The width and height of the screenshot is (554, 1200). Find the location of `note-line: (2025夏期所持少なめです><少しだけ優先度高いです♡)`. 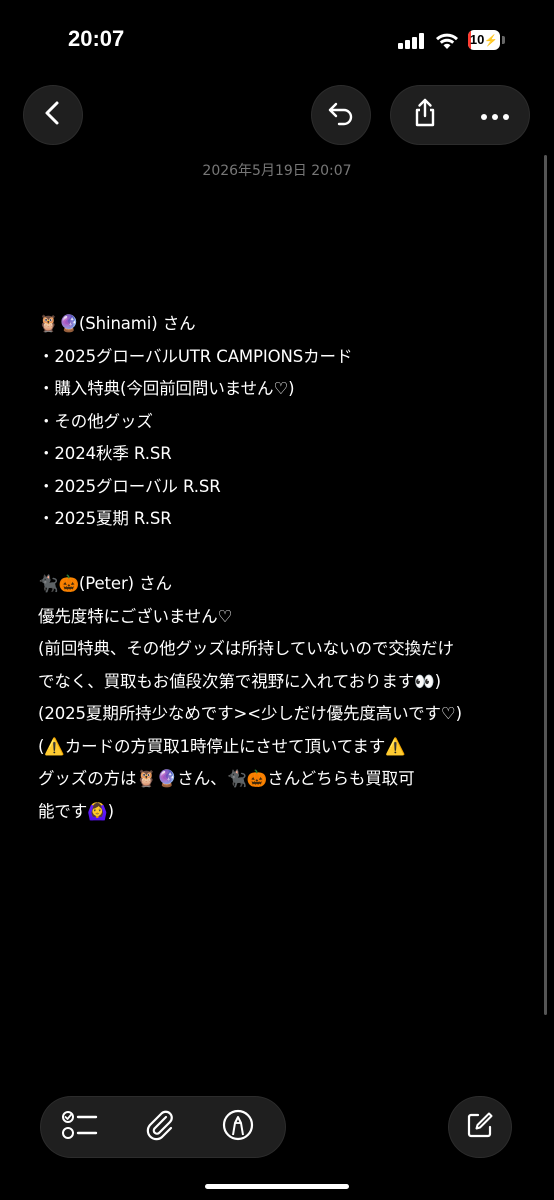

note-line: (2025夏期所持少なめです><少しだけ優先度高いです♡) is located at coordinates (250, 713).